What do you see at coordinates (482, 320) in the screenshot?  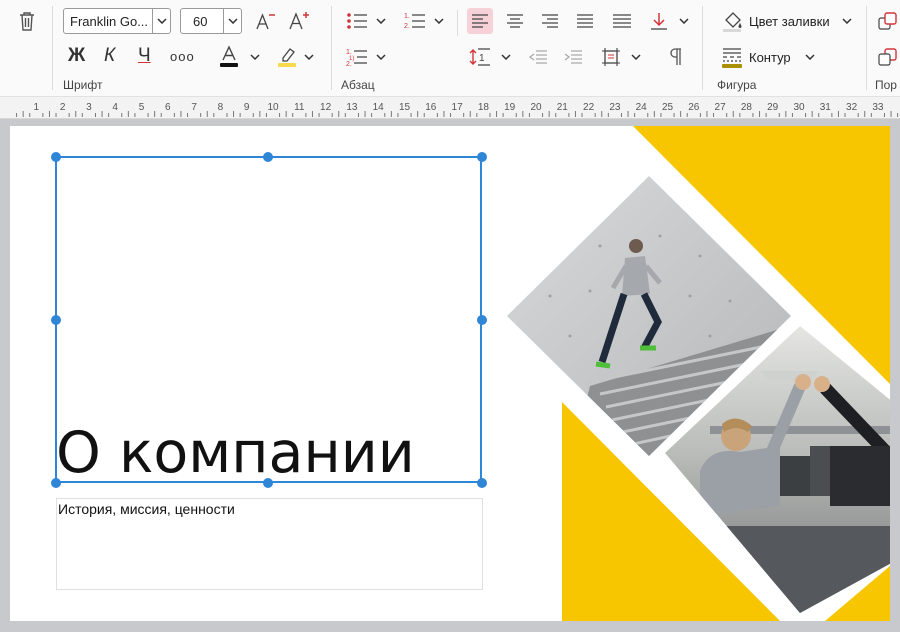 I see `resize-handle-right` at bounding box center [482, 320].